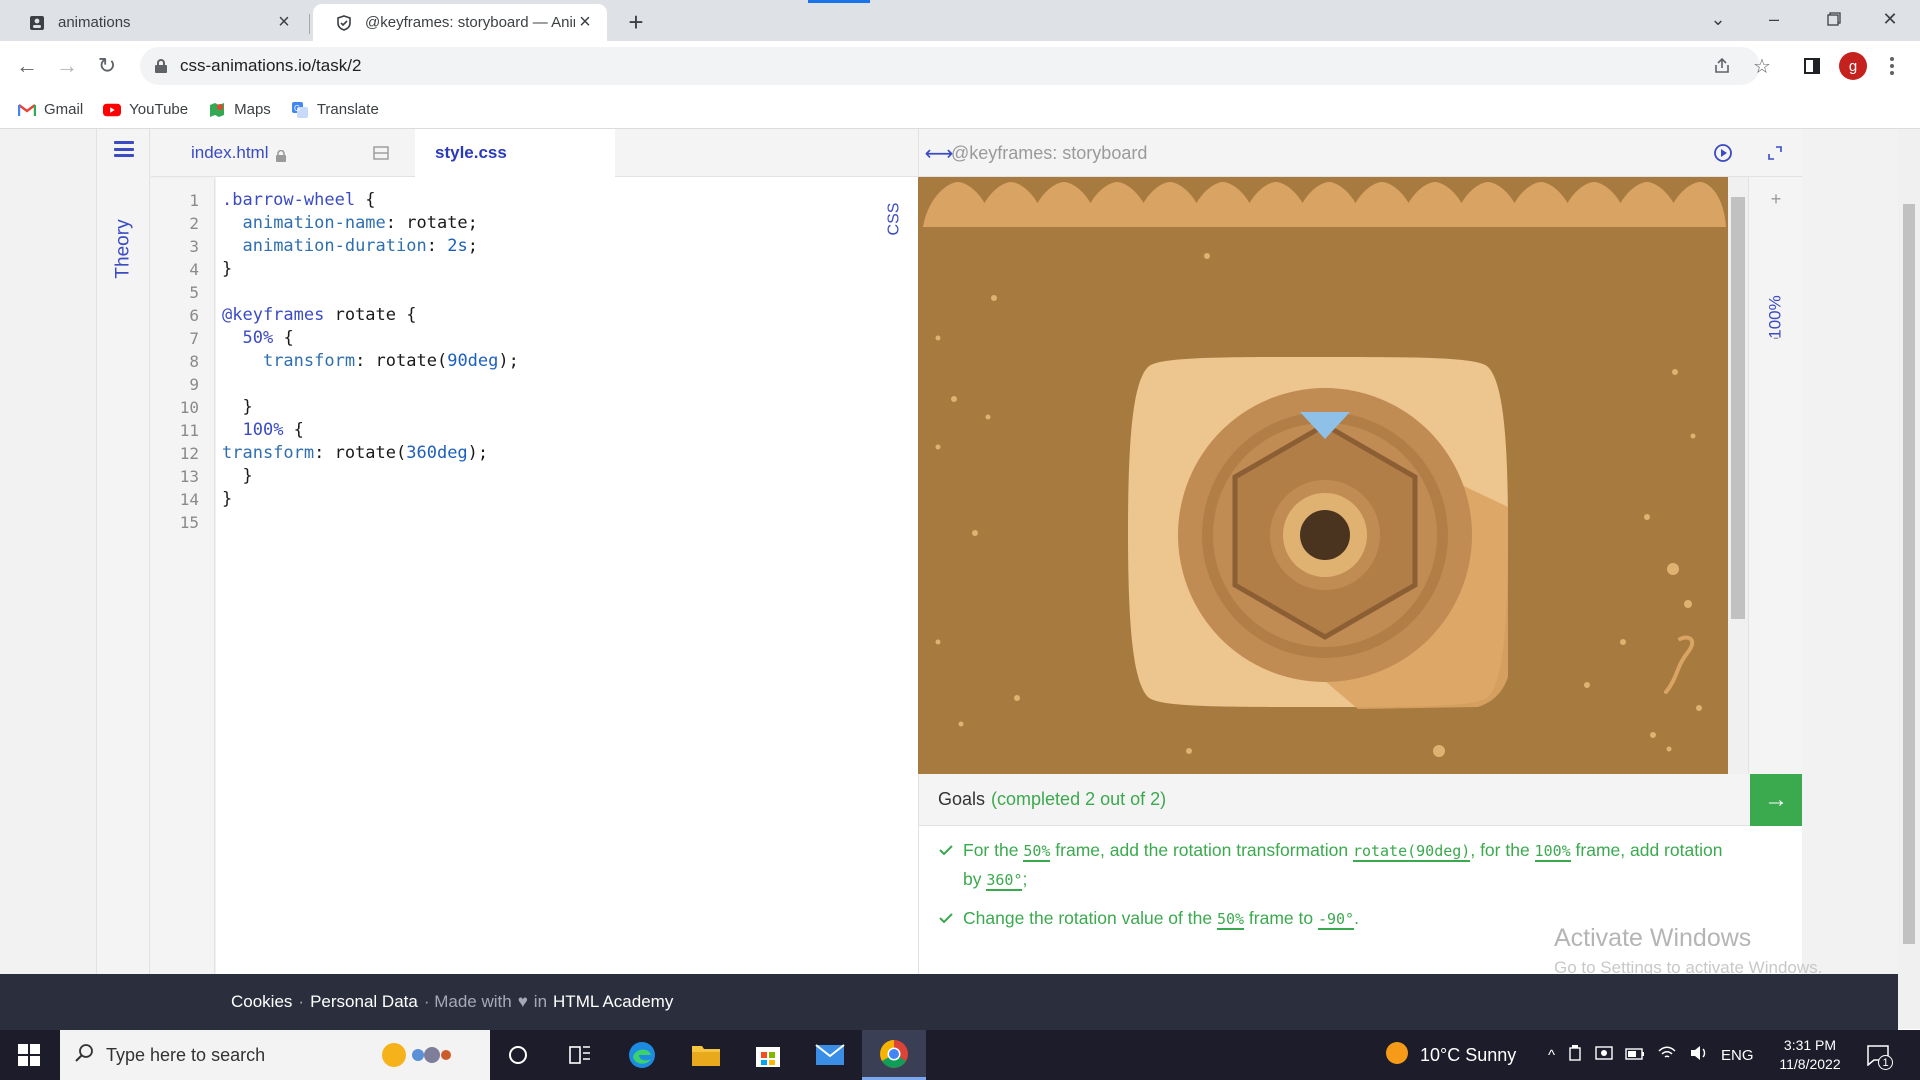 This screenshot has width=1920, height=1080. I want to click on theory-toggle: Theory, so click(124, 249).